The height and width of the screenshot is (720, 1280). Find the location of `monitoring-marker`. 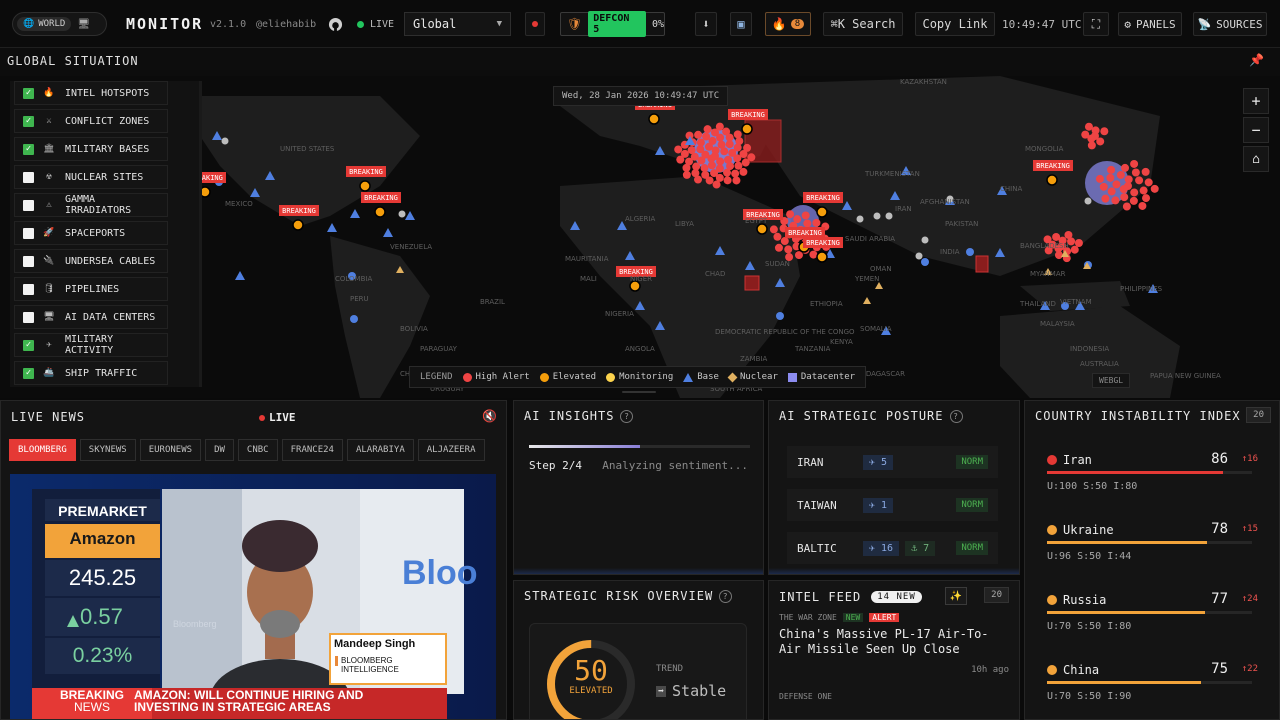

monitoring-marker is located at coordinates (402, 214).